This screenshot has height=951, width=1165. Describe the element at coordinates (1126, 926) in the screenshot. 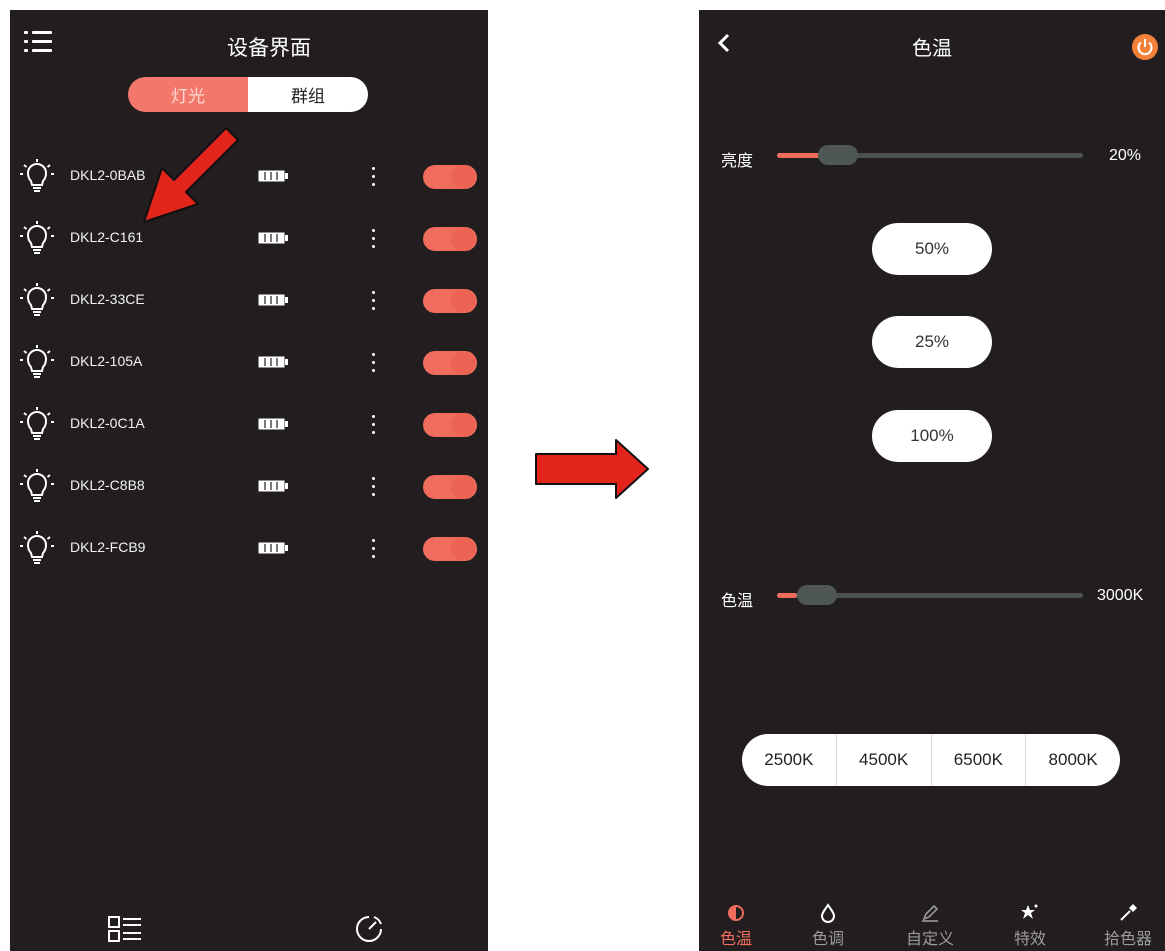

I see `tab-color-picker: 拾色器` at that location.